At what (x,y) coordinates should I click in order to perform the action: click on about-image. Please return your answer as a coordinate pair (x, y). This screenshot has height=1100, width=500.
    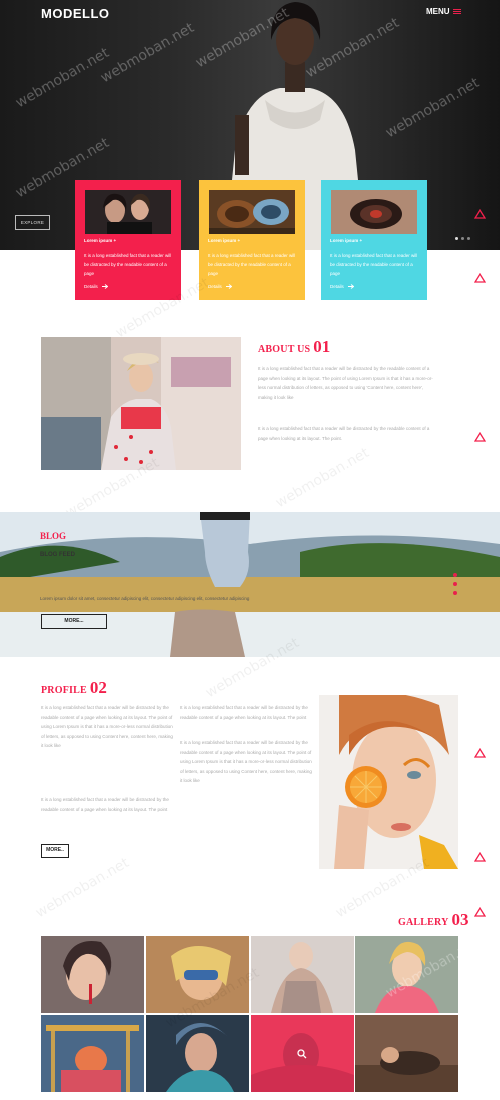
    Looking at the image, I should click on (141, 403).